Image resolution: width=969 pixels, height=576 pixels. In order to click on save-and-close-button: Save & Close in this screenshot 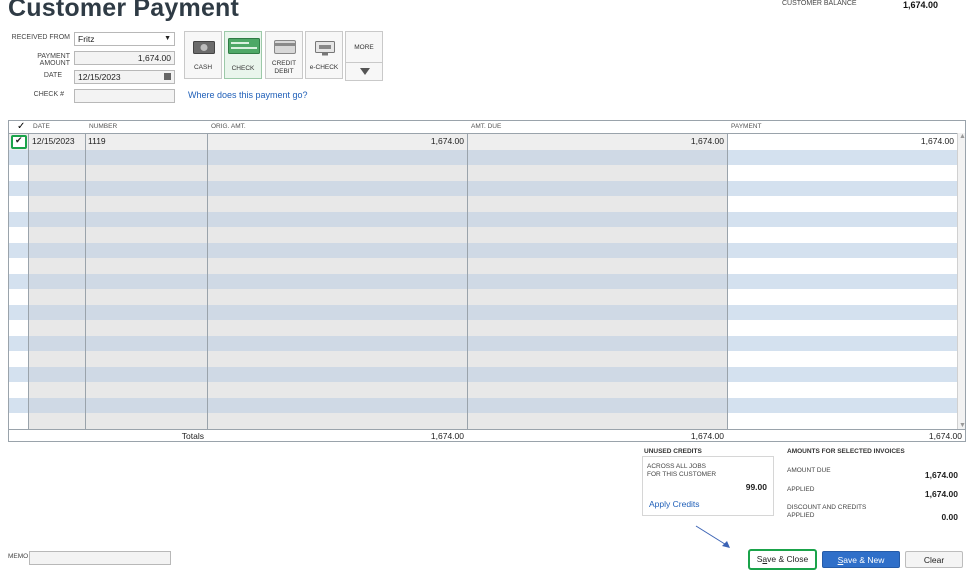, I will do `click(782, 559)`.